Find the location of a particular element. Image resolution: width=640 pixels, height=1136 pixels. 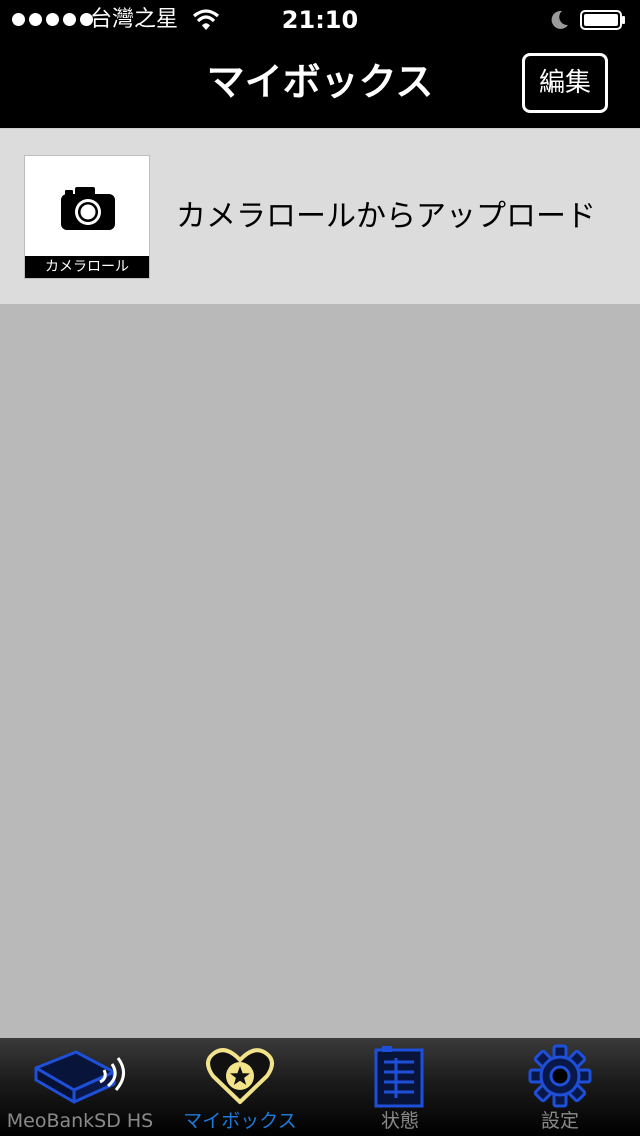

tab-status: 状態 is located at coordinates (400, 1087).